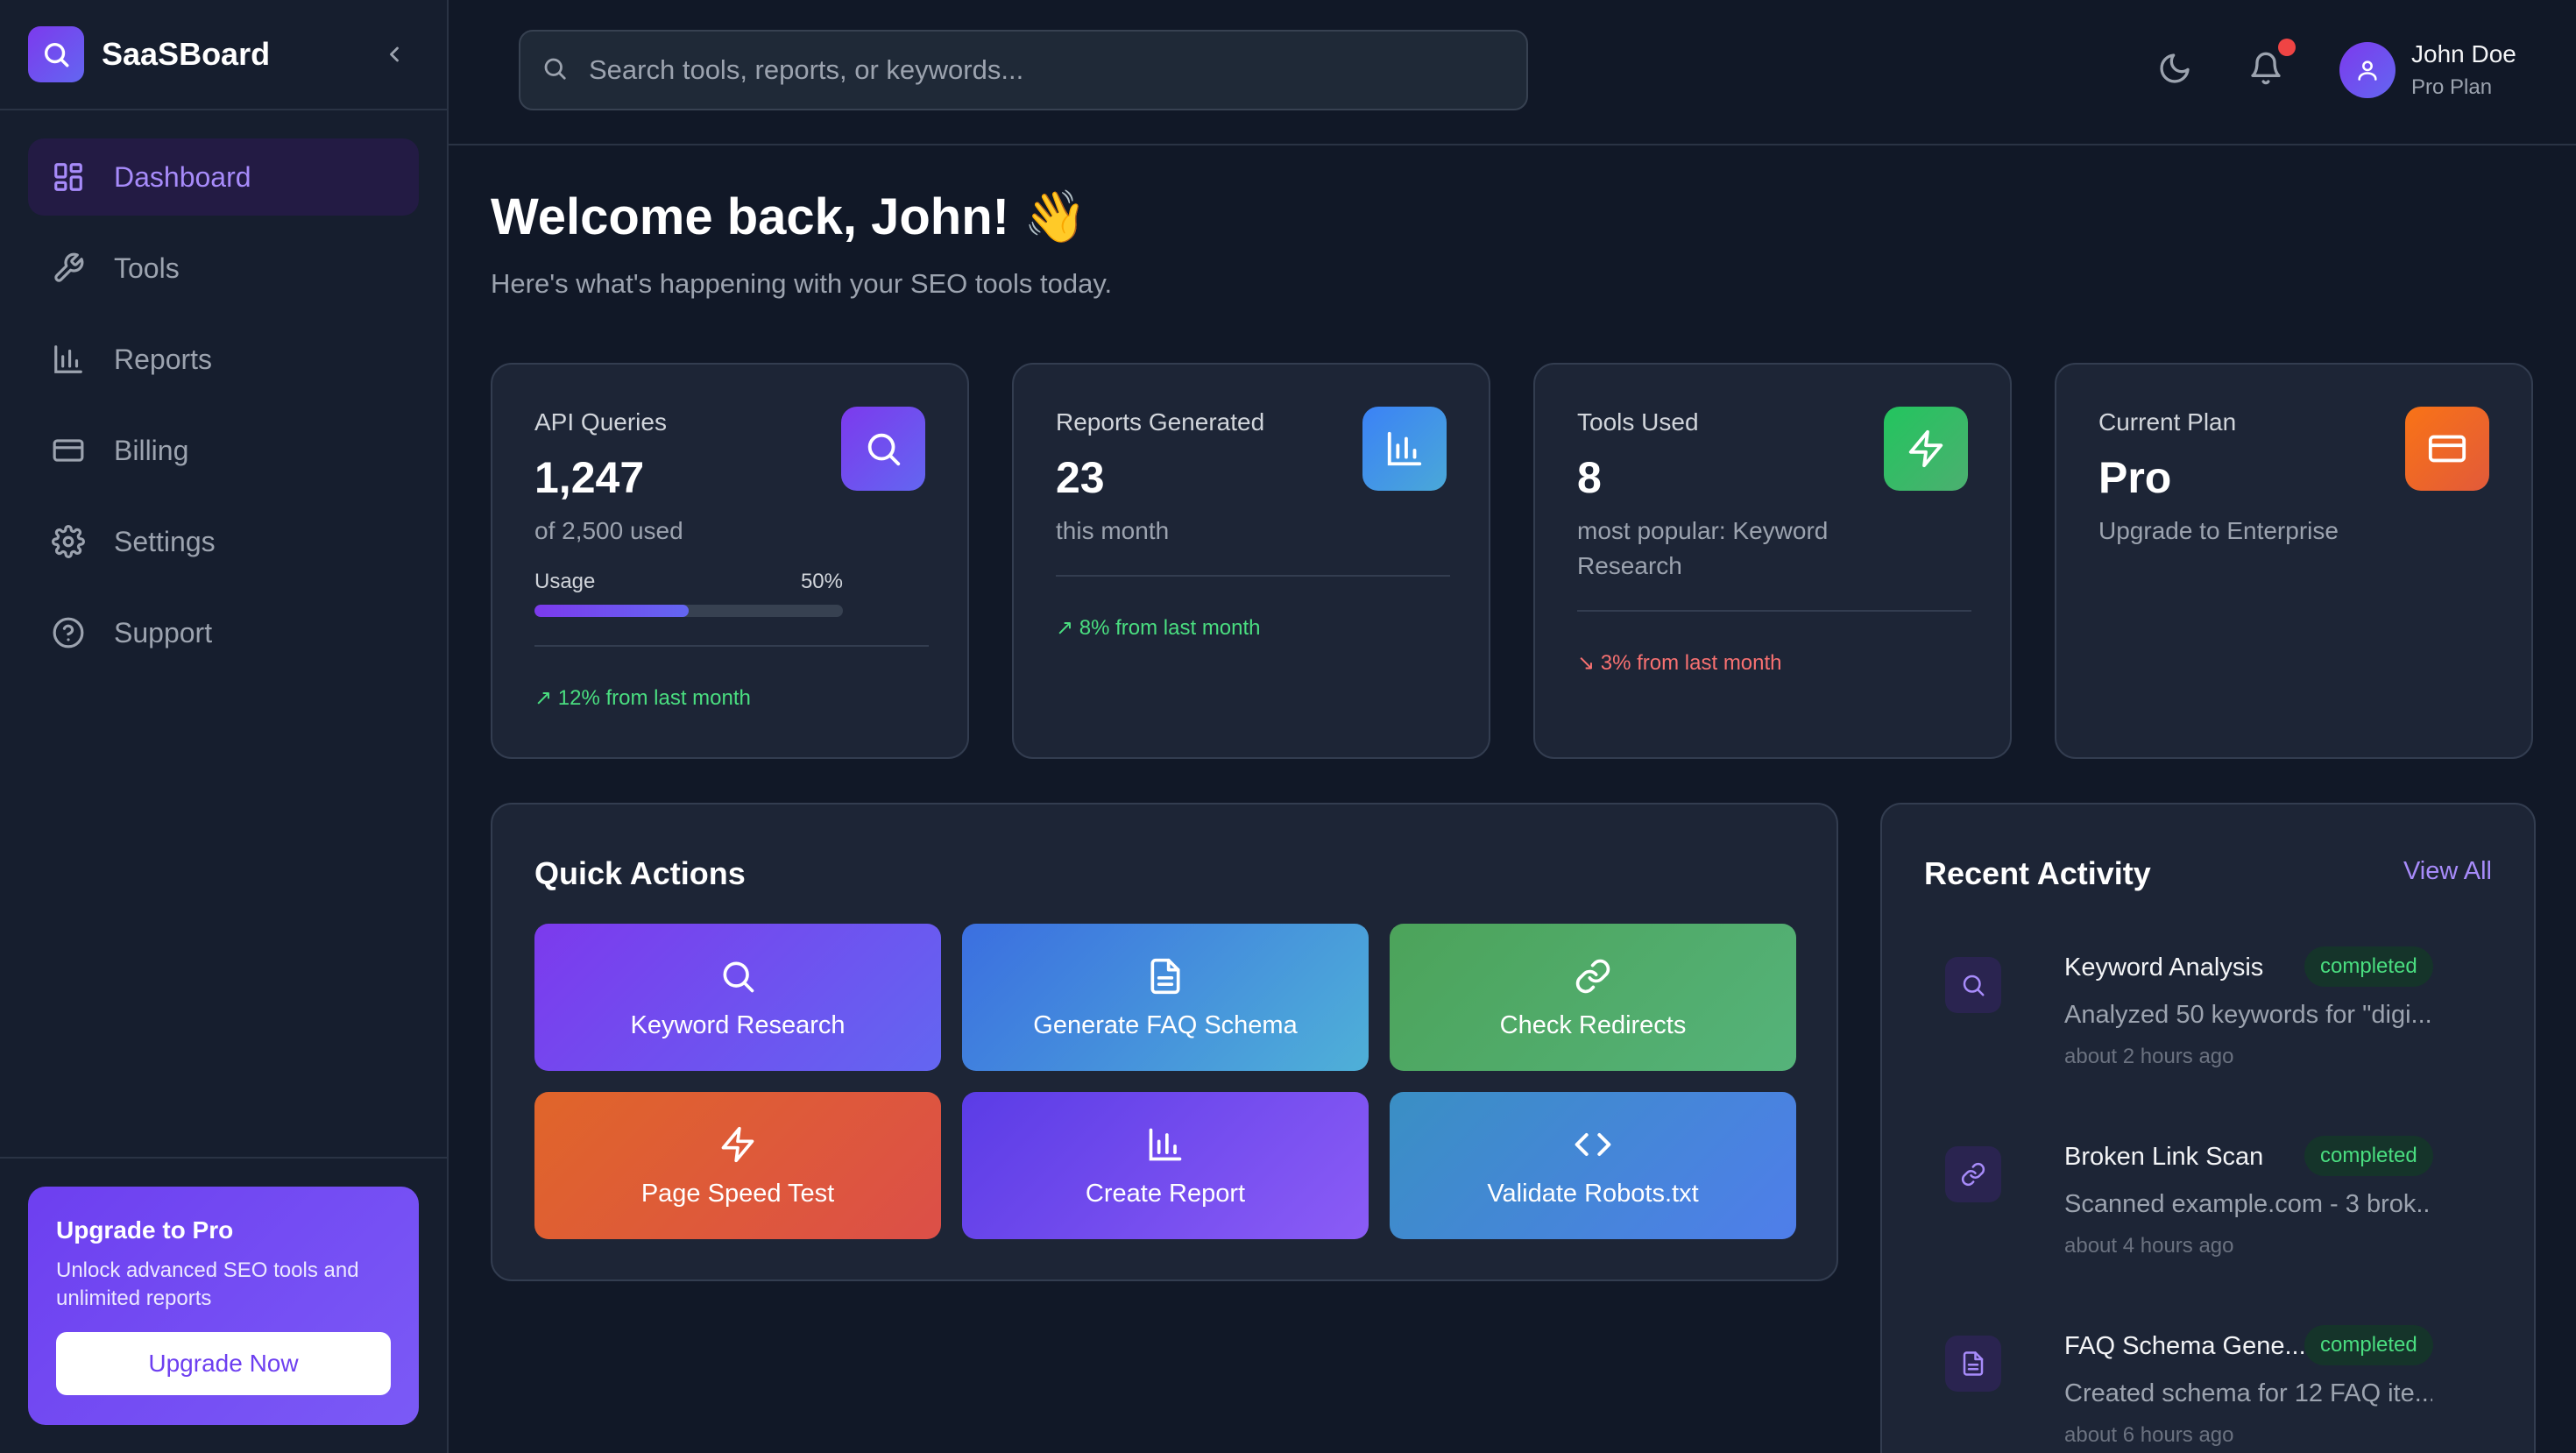 The image size is (2576, 1453). Describe the element at coordinates (2167, 422) in the screenshot. I see `stat-label: Current Plan` at that location.